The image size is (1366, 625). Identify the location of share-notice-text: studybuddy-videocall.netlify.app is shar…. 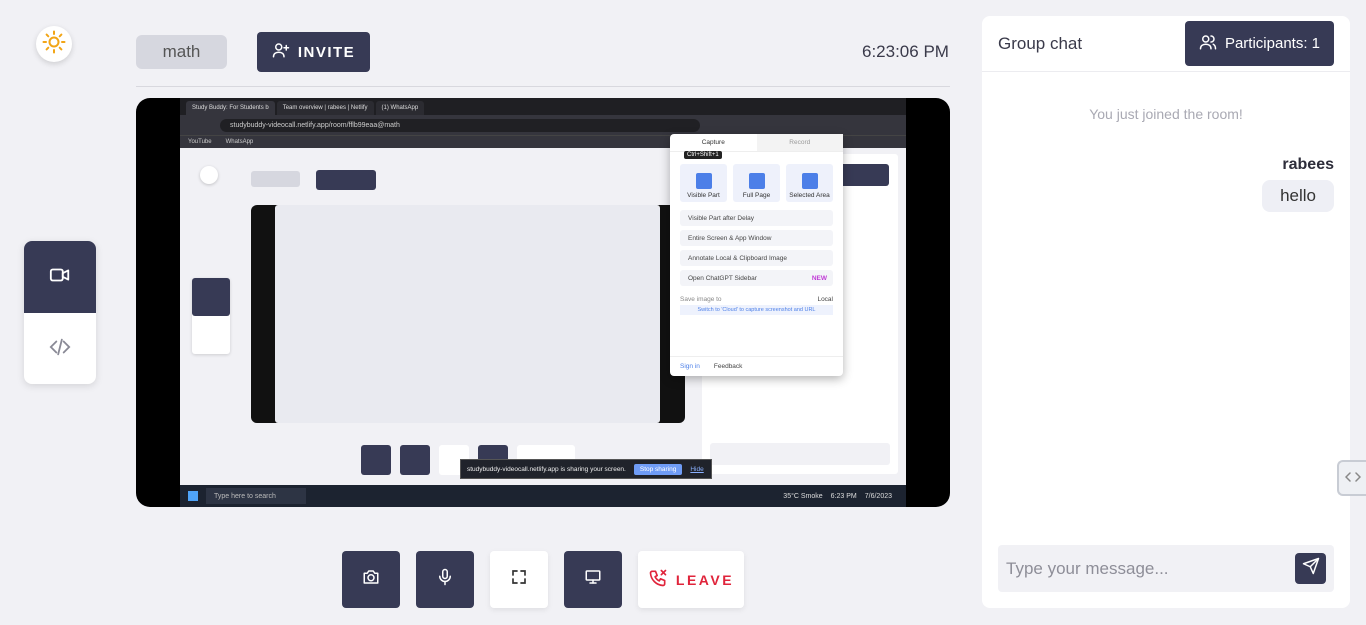
(546, 469).